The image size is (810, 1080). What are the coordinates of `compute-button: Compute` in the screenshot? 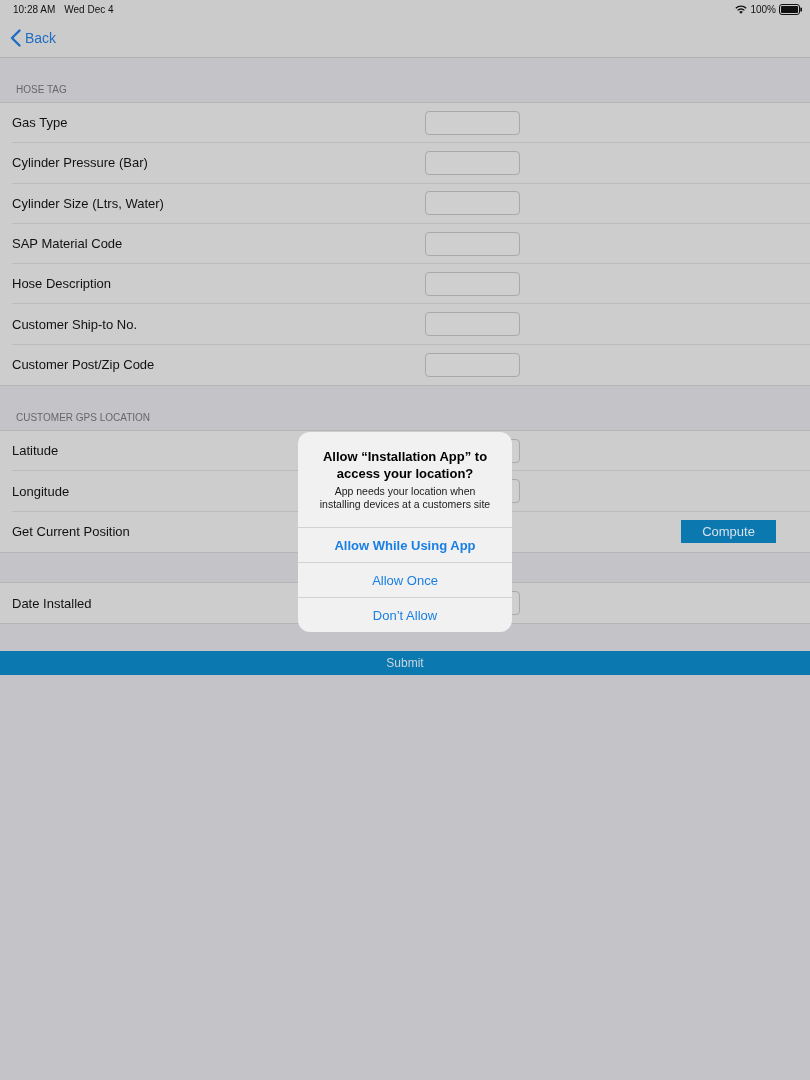 It's located at (728, 532).